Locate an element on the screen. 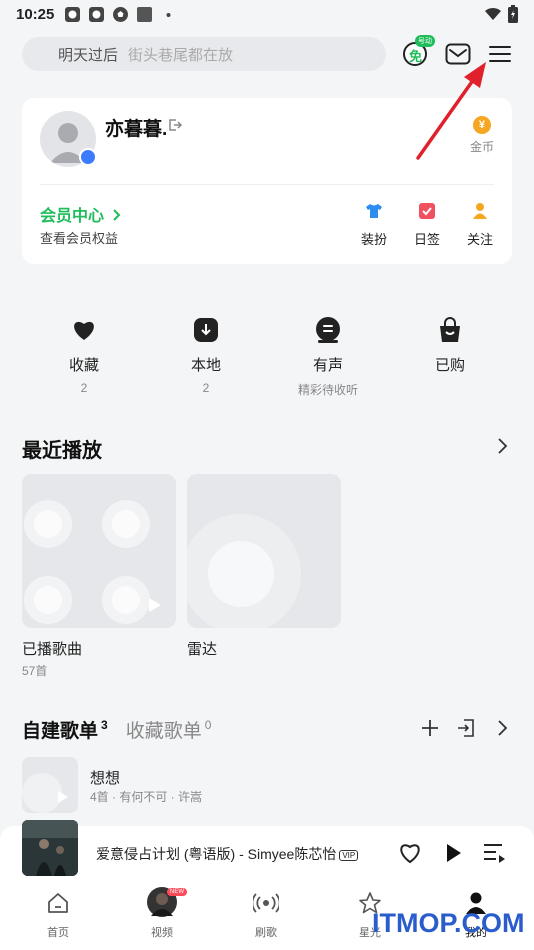  divider is located at coordinates (267, 184).